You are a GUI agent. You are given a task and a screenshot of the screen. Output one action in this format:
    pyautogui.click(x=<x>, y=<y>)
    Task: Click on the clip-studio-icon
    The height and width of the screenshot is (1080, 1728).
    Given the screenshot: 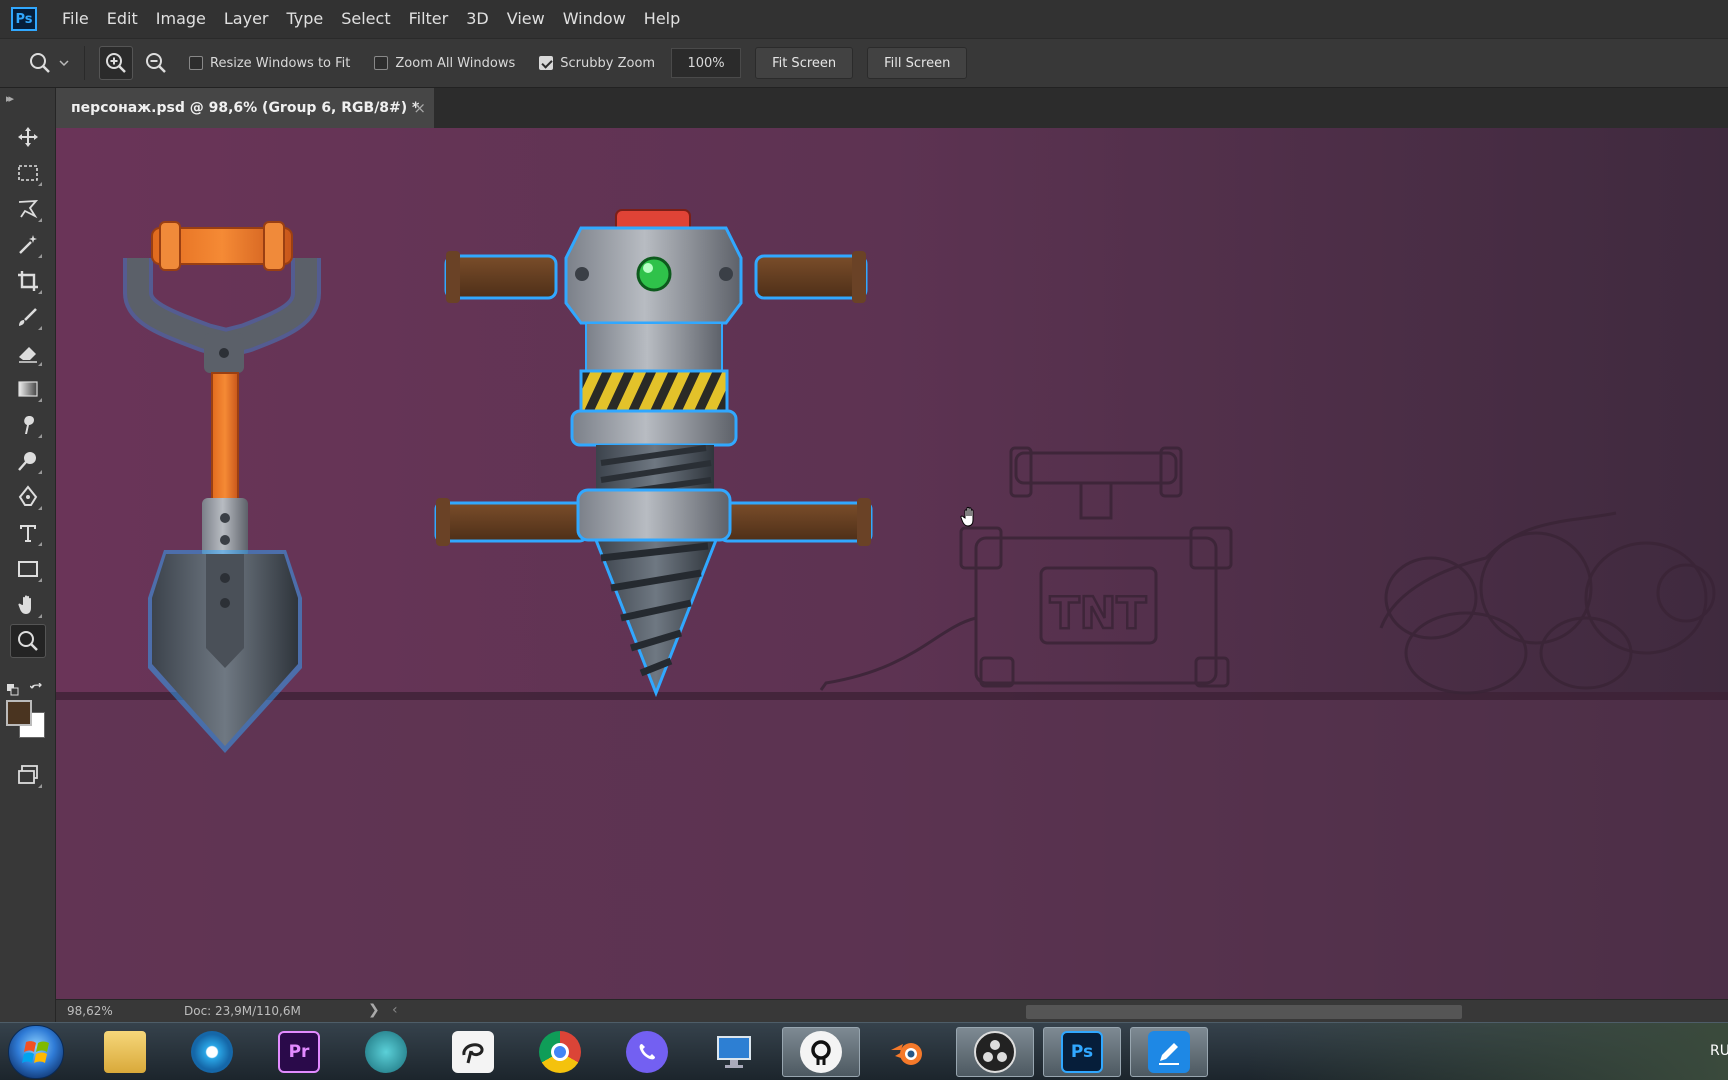 What is the action you would take?
    pyautogui.click(x=473, y=1052)
    